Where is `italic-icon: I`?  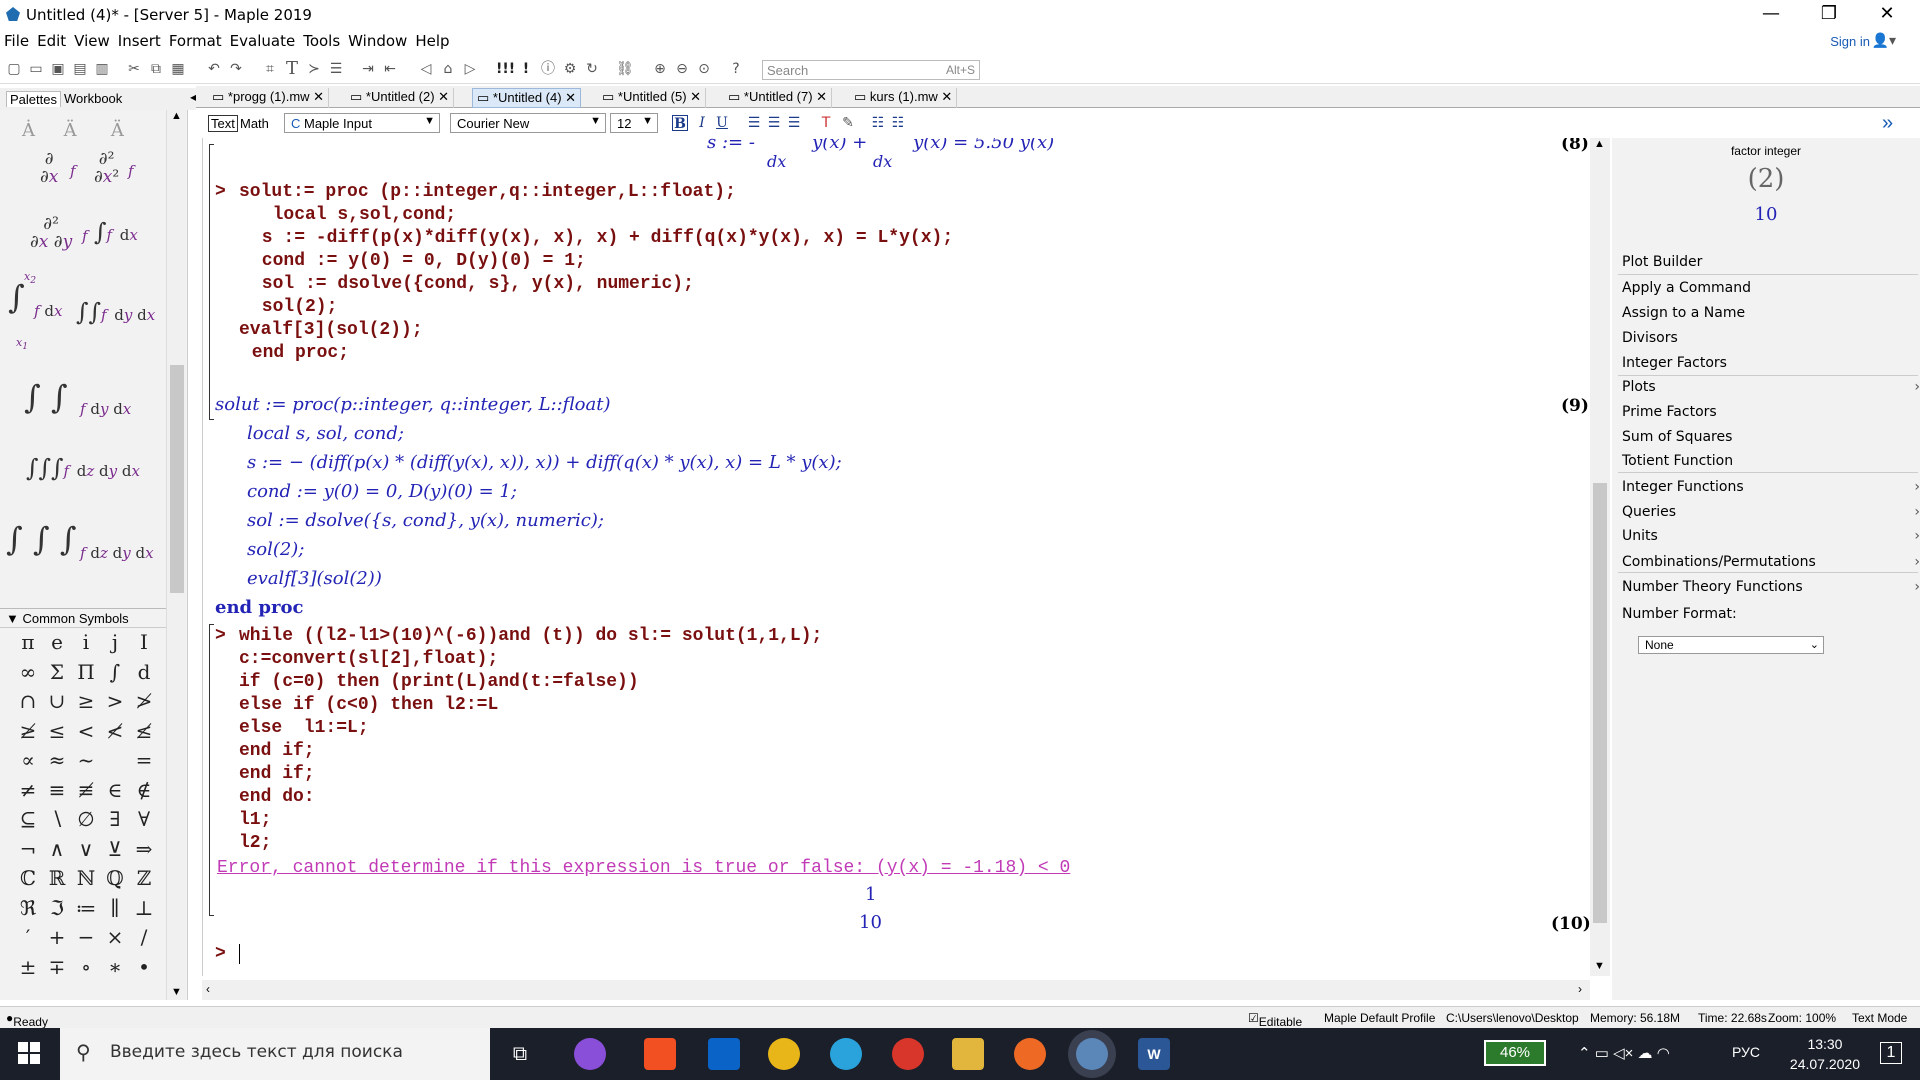
italic-icon: I is located at coordinates (702, 123).